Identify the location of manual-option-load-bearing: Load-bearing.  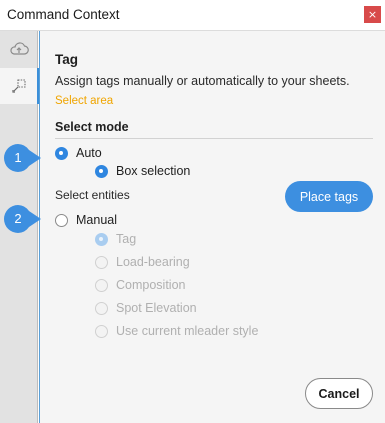
(142, 262).